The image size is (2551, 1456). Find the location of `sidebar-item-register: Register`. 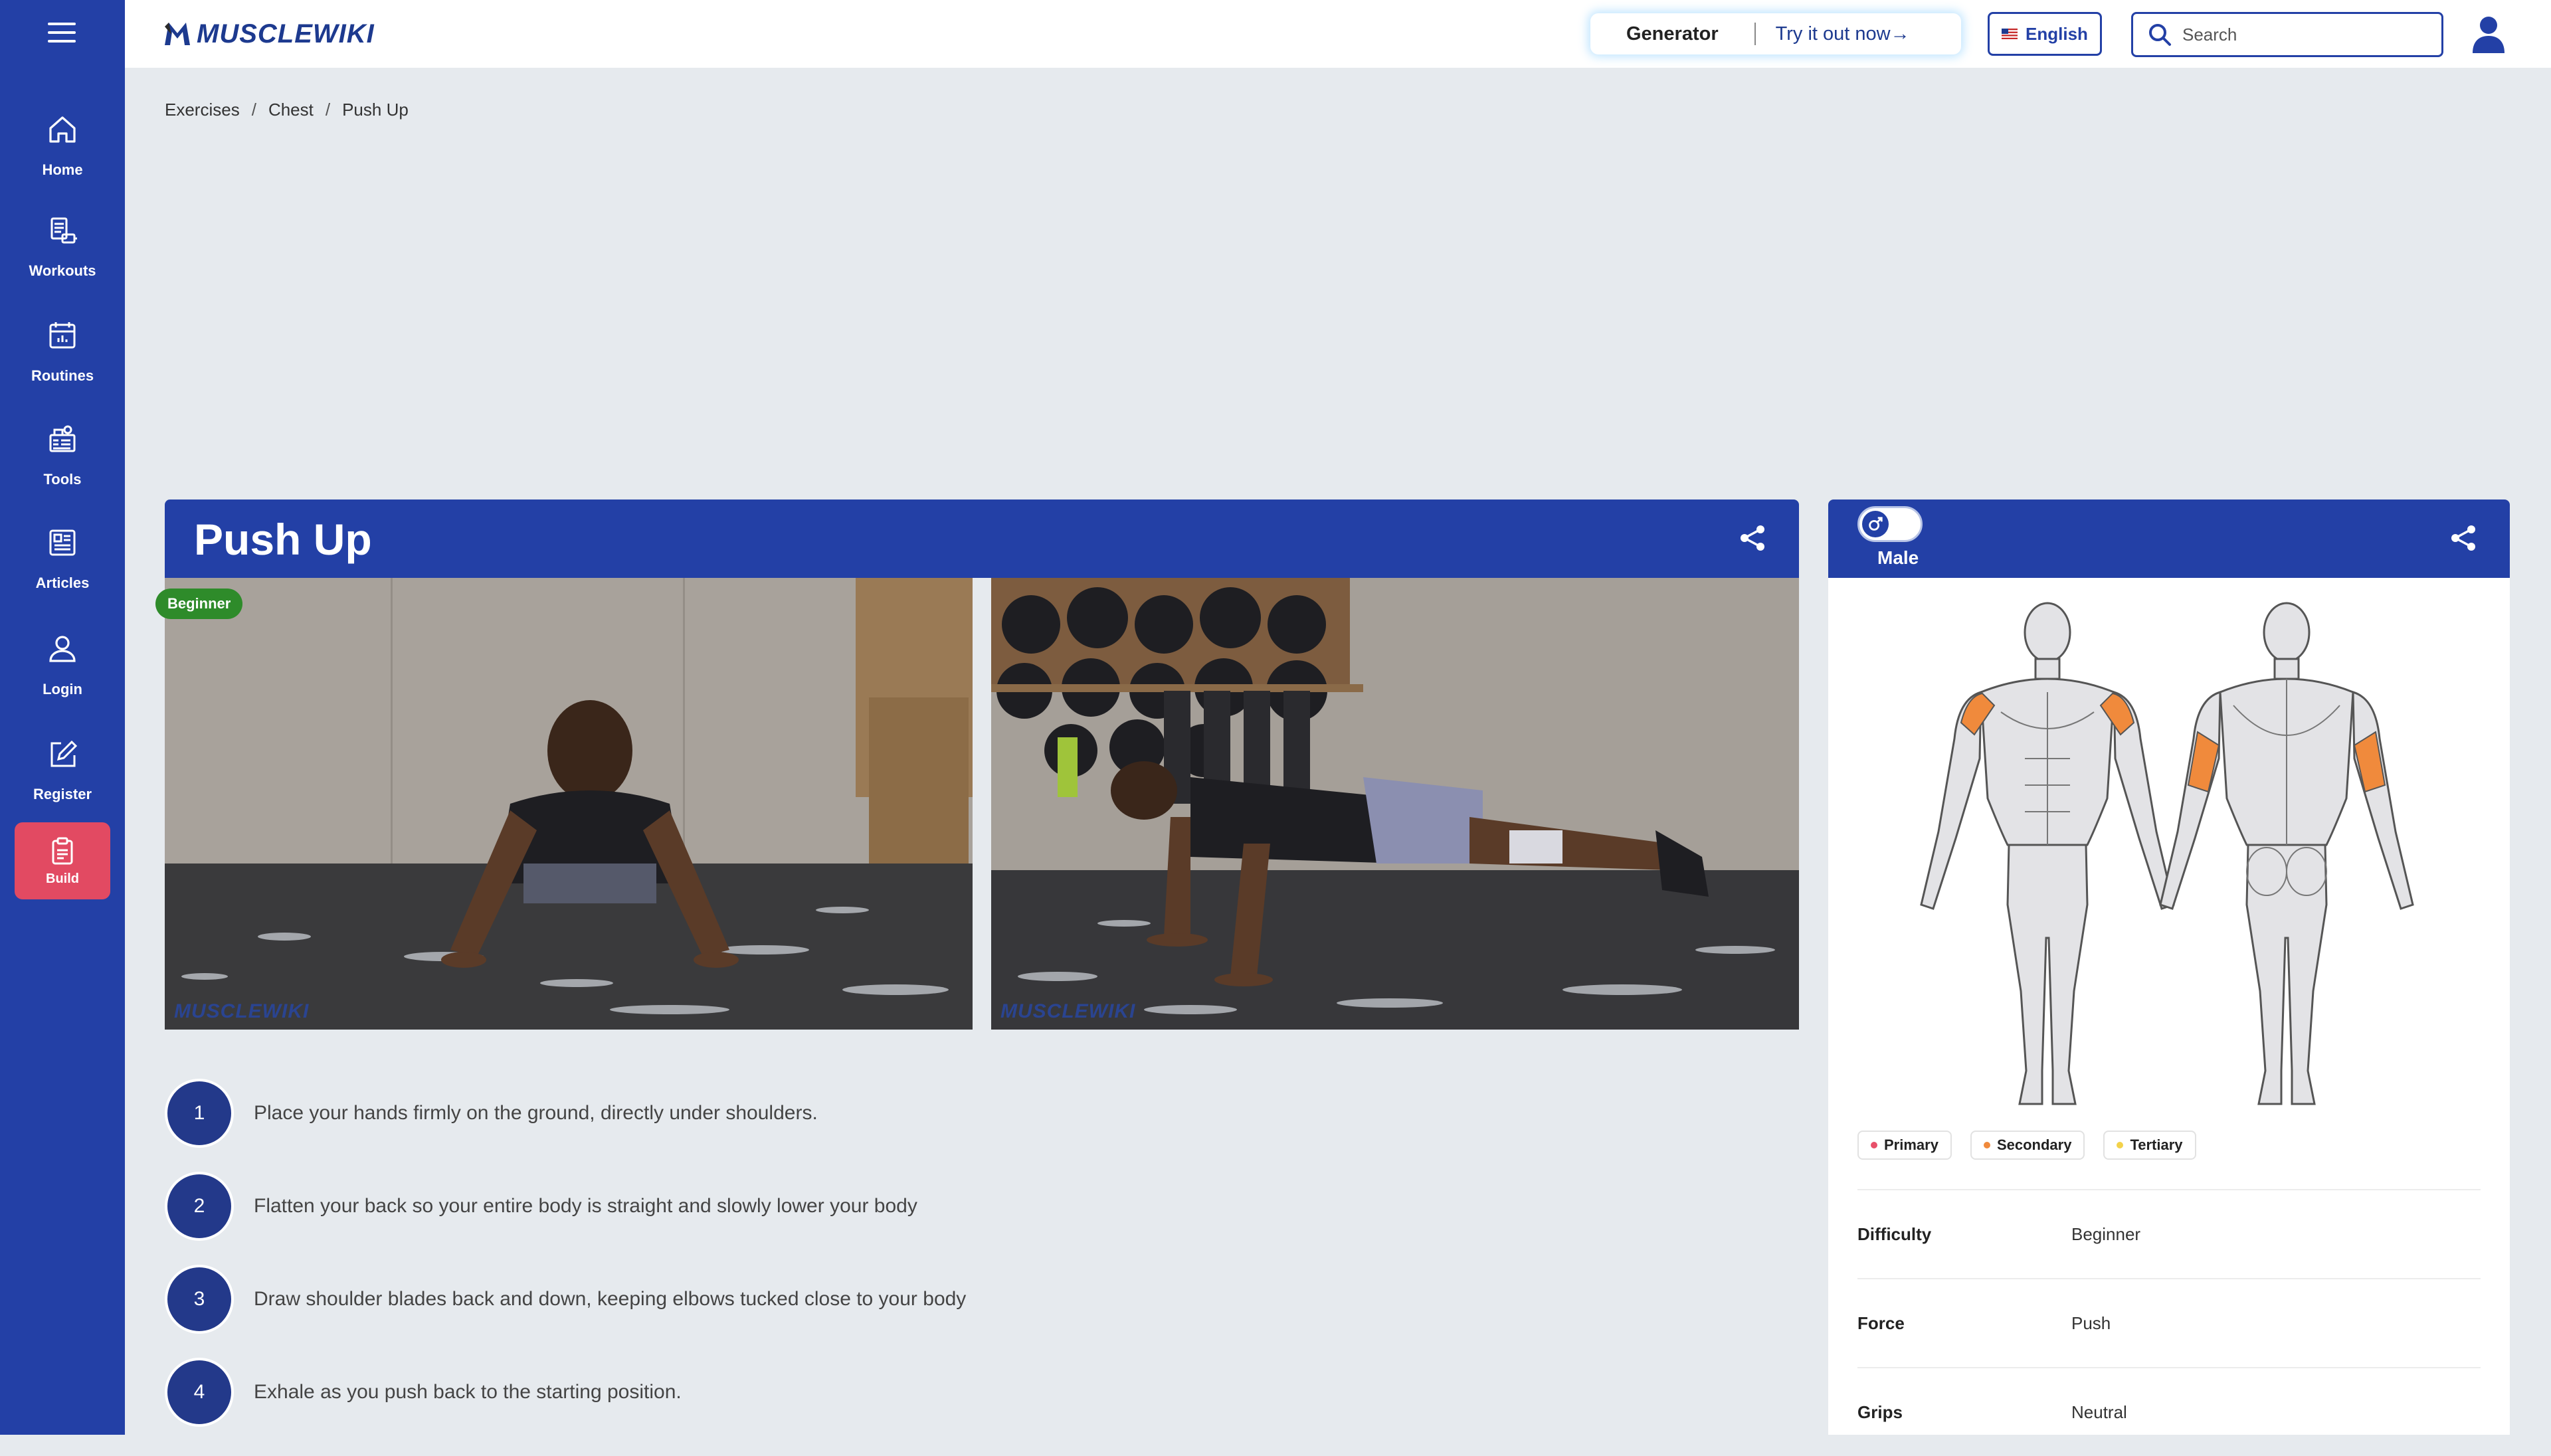

sidebar-item-register: Register is located at coordinates (62, 769).